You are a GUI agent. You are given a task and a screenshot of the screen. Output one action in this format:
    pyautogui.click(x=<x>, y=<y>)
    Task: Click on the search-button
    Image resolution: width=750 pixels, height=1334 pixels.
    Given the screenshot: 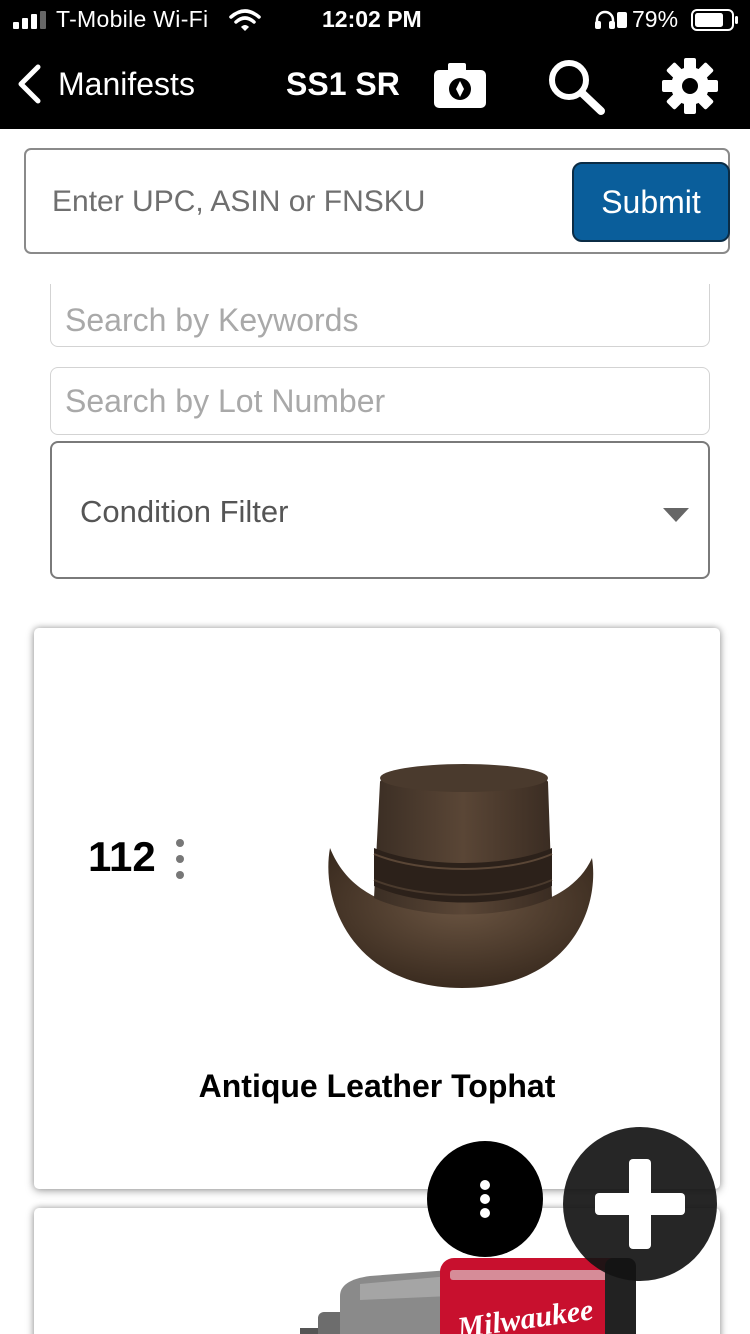 What is the action you would take?
    pyautogui.click(x=576, y=86)
    